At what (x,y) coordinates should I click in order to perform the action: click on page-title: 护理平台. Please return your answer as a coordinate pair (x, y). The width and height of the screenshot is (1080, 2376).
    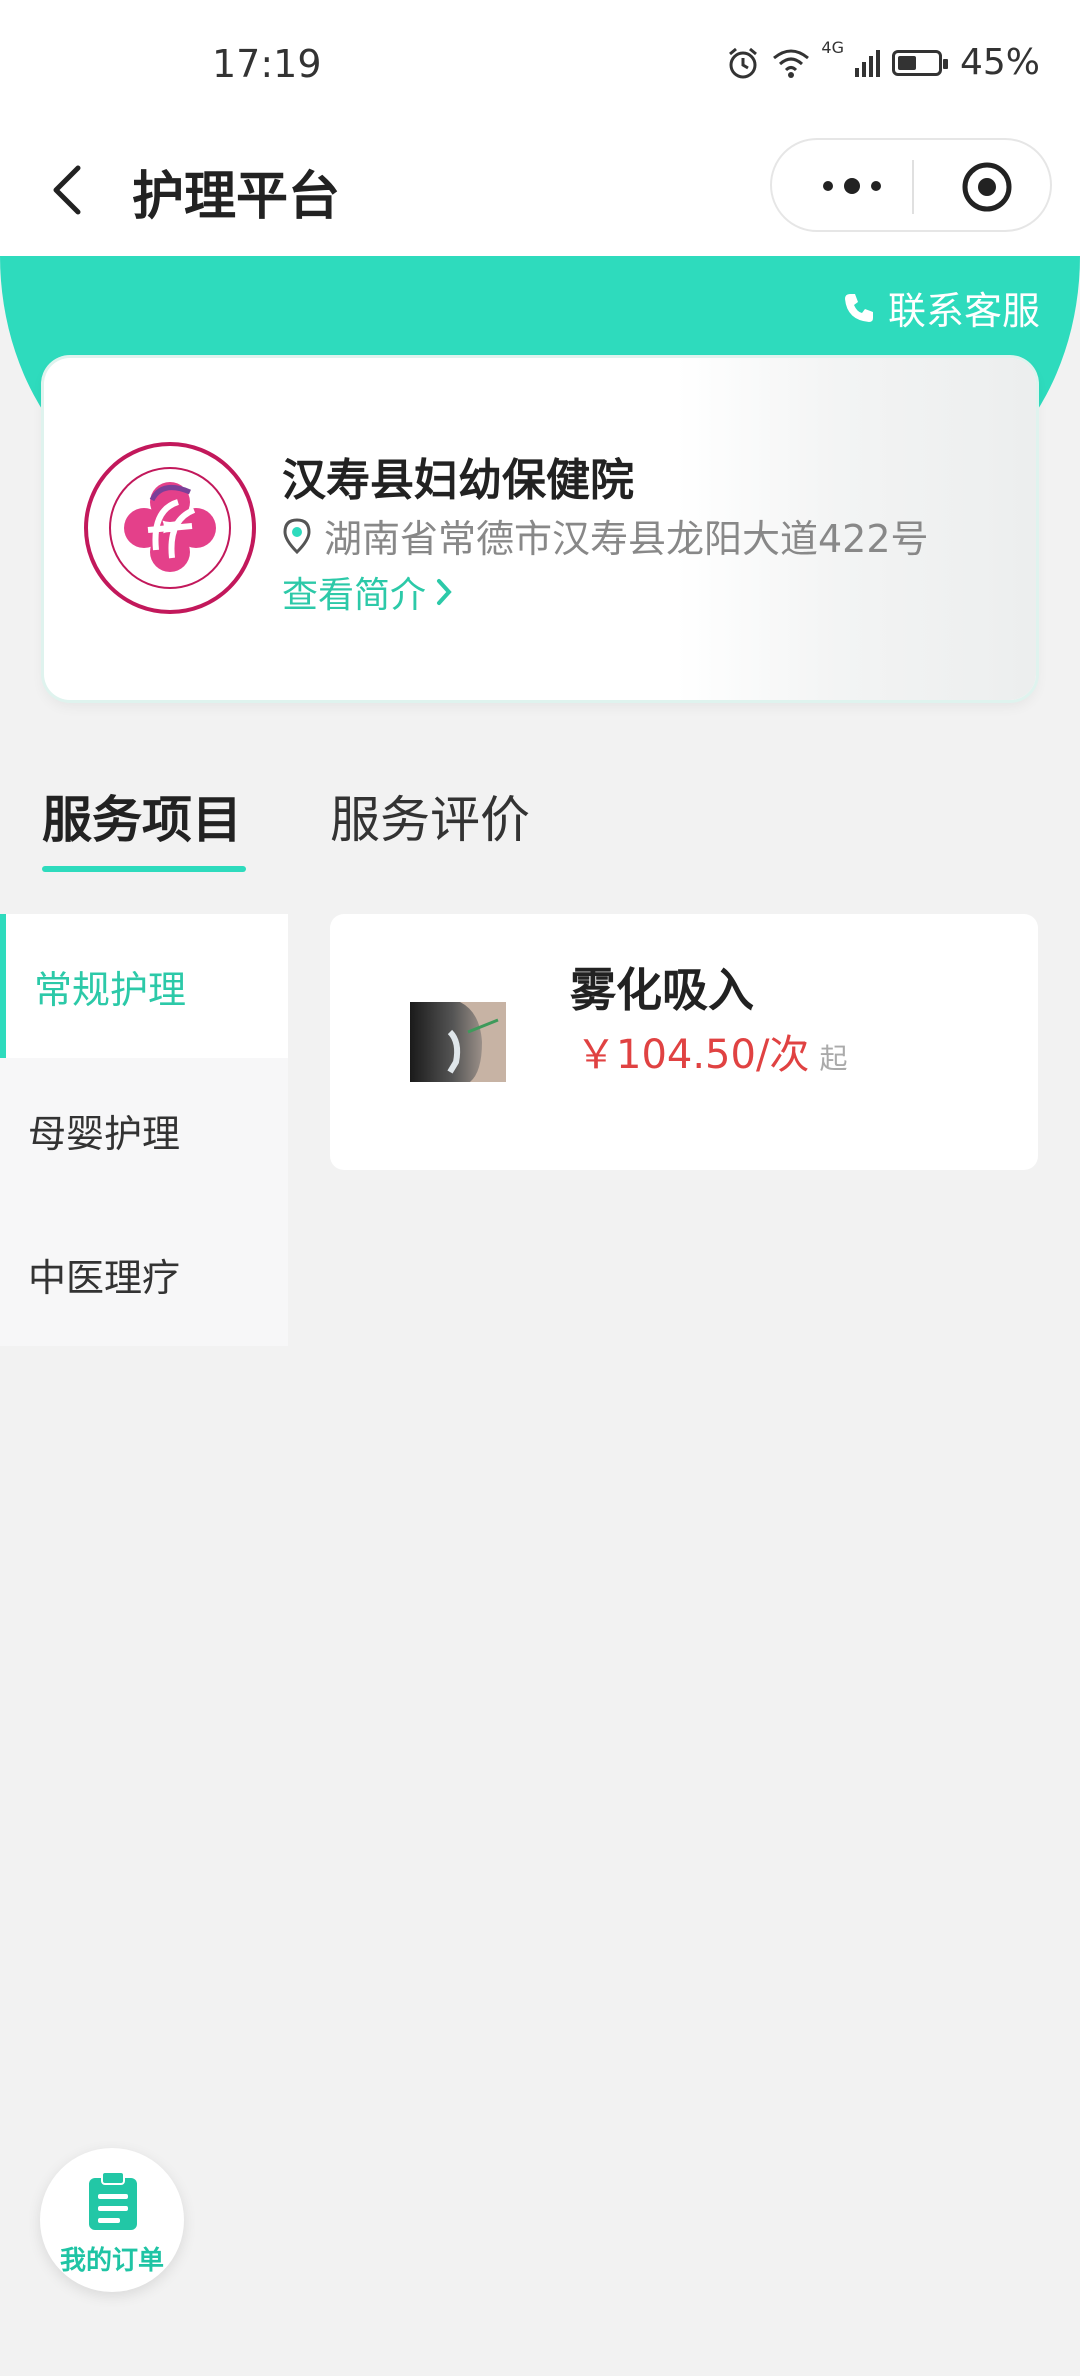
    Looking at the image, I should click on (236, 197).